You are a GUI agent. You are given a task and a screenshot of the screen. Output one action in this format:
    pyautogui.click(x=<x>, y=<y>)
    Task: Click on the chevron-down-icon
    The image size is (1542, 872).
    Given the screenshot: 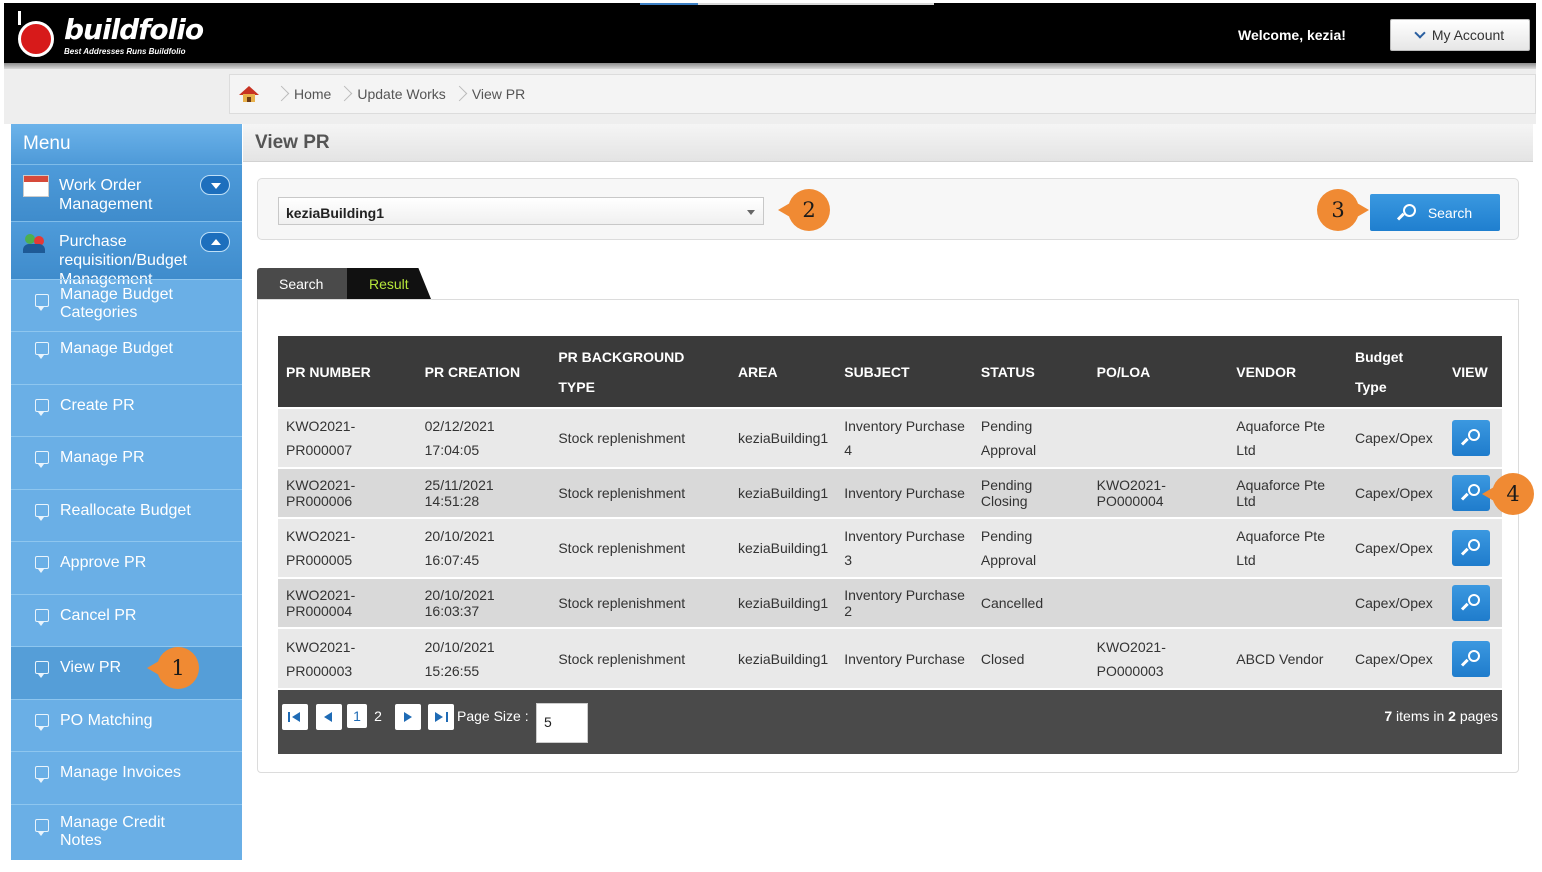 What is the action you would take?
    pyautogui.click(x=1420, y=33)
    